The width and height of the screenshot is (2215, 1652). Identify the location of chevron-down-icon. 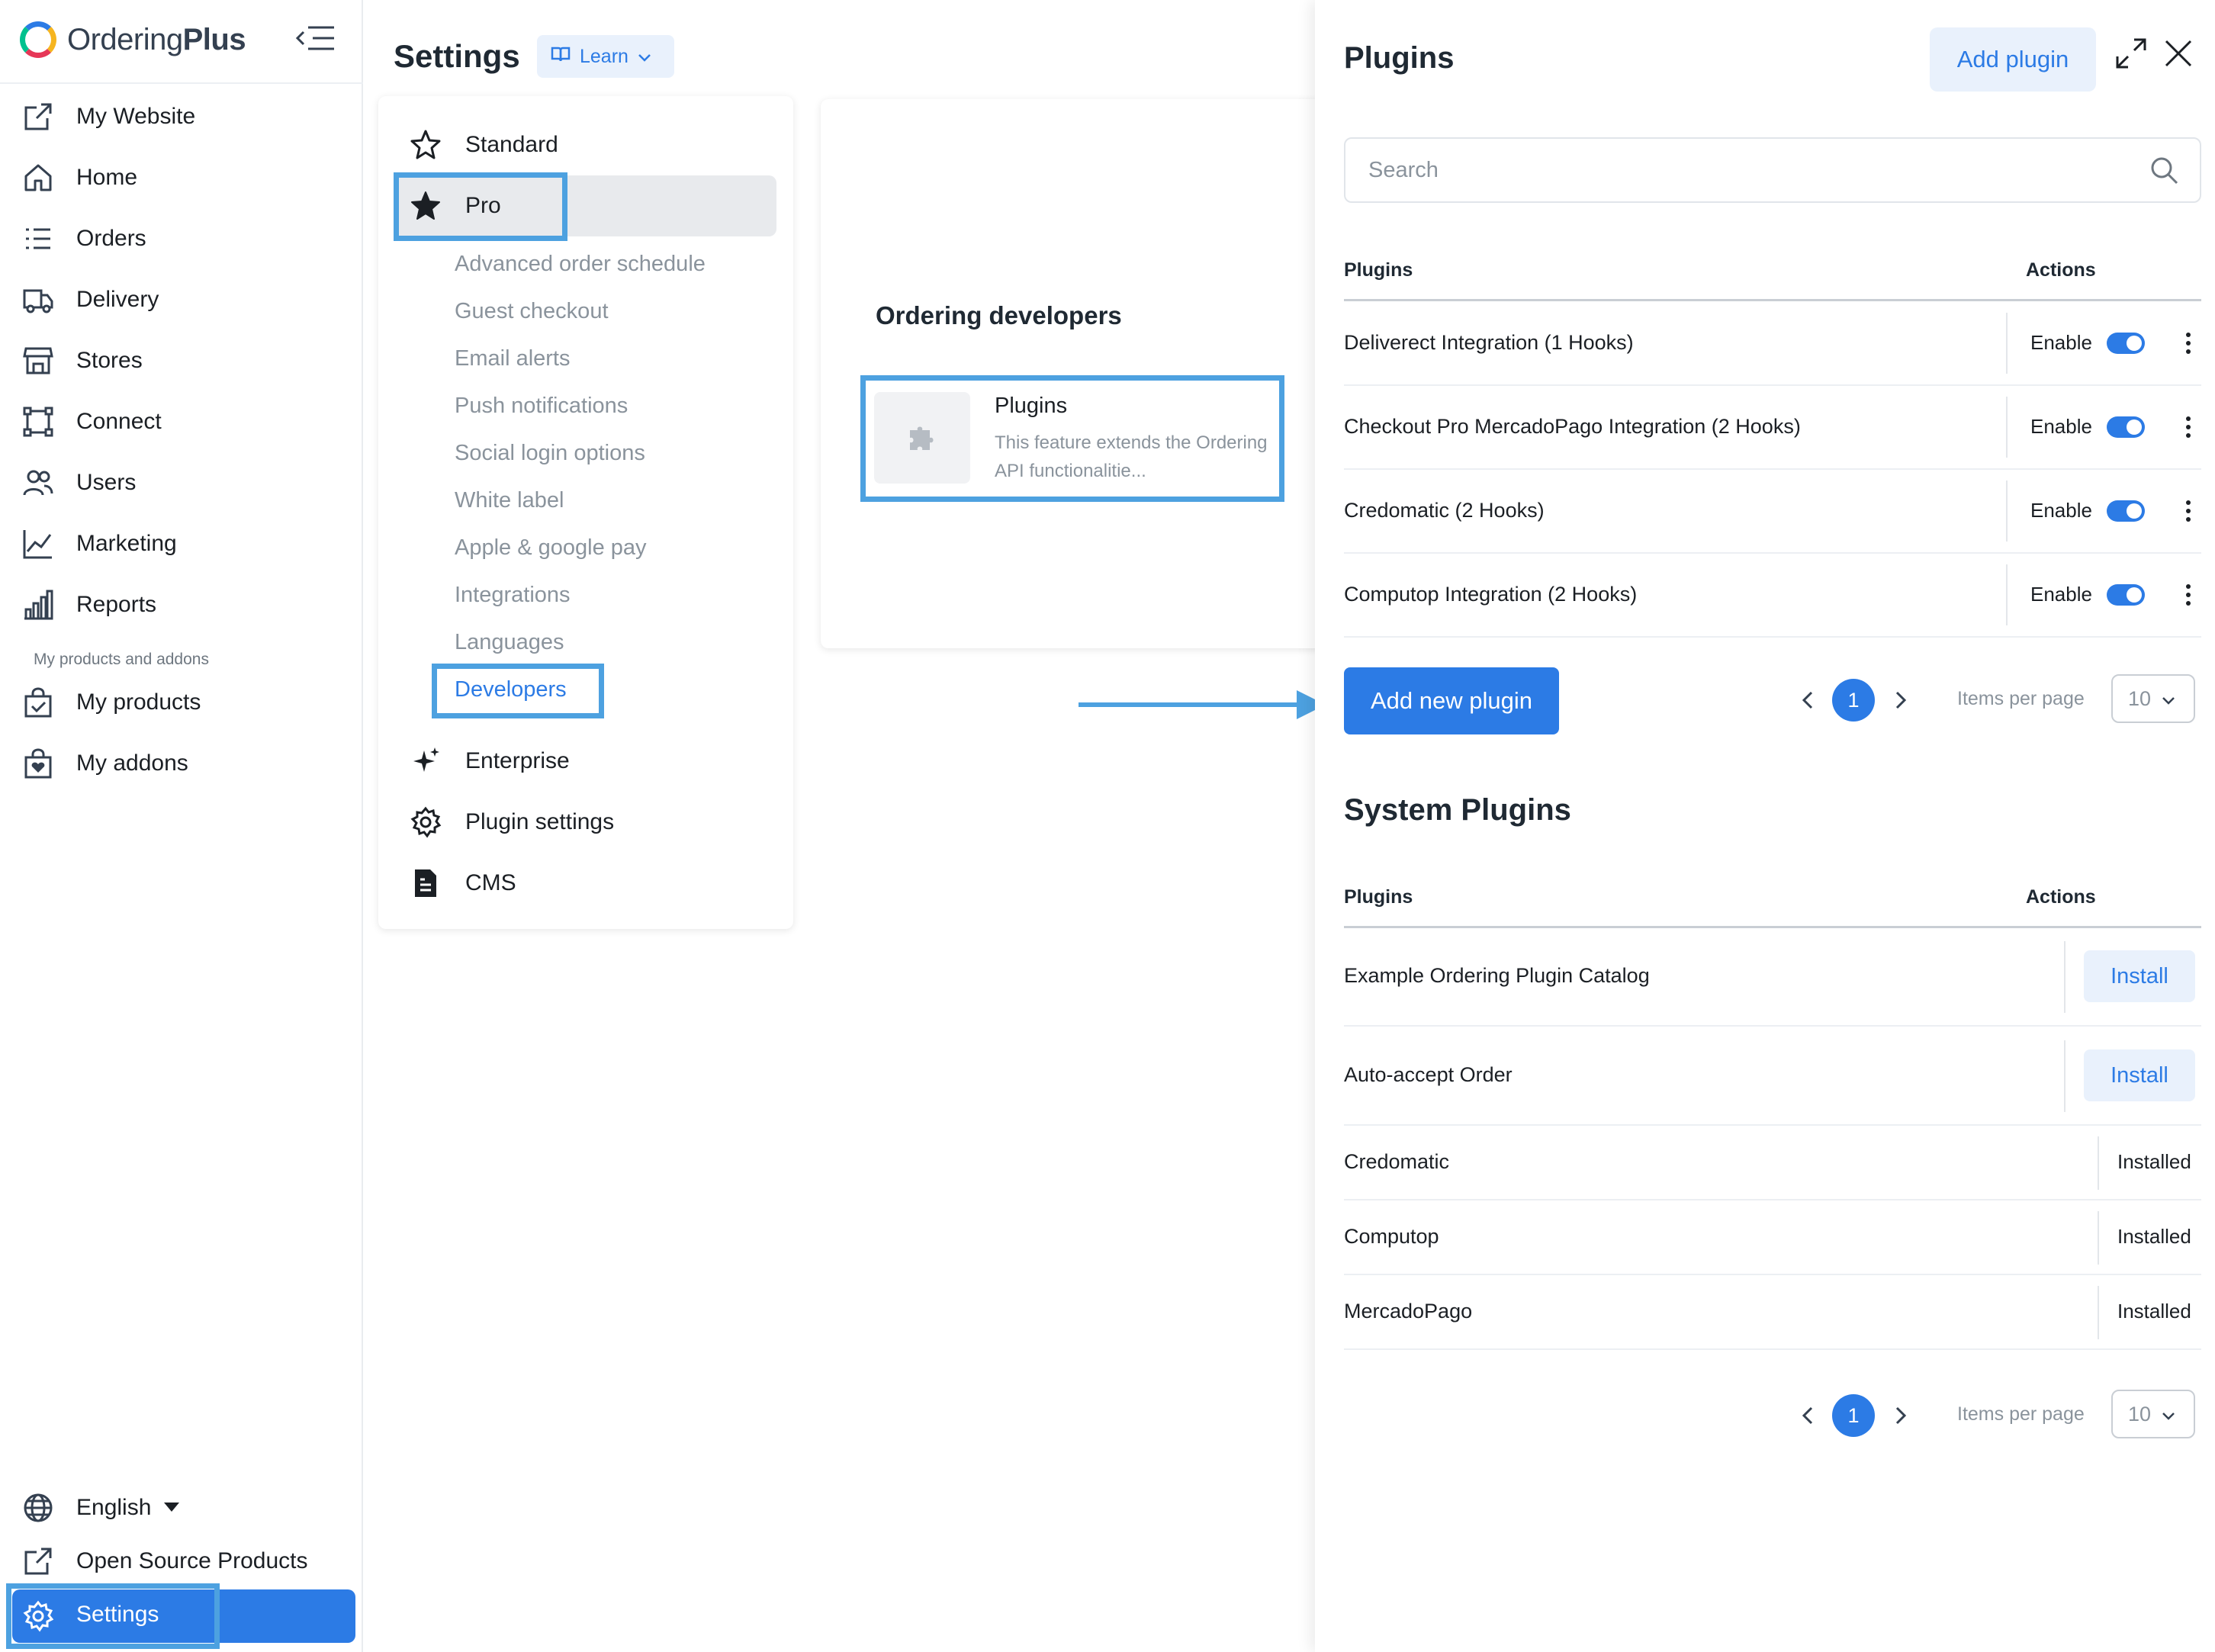
(2168, 1415).